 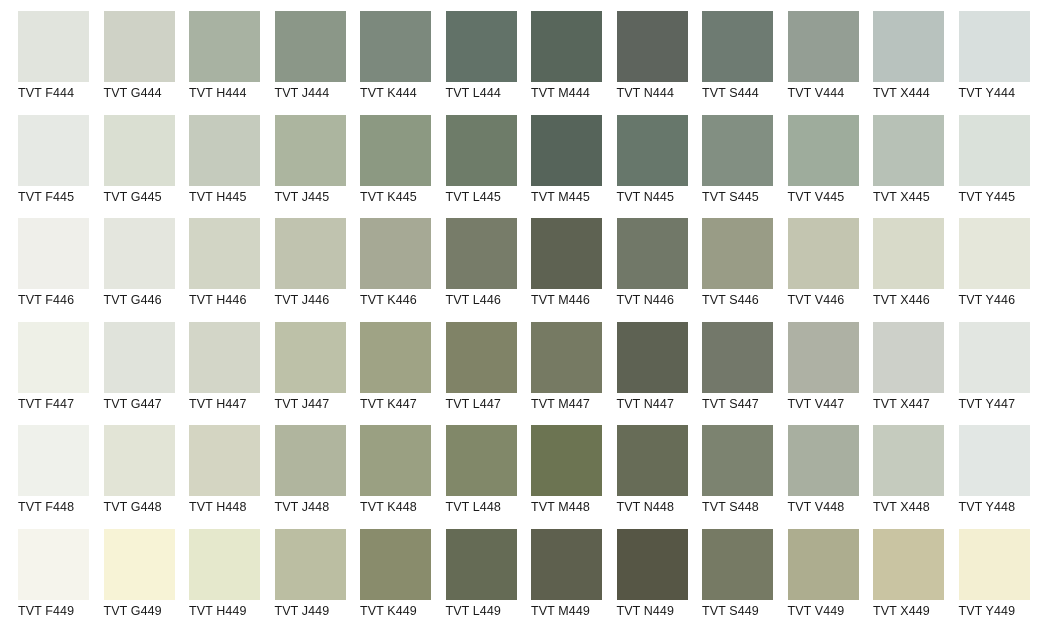 I want to click on swatch-card: TVT H445, so click(x=224, y=164).